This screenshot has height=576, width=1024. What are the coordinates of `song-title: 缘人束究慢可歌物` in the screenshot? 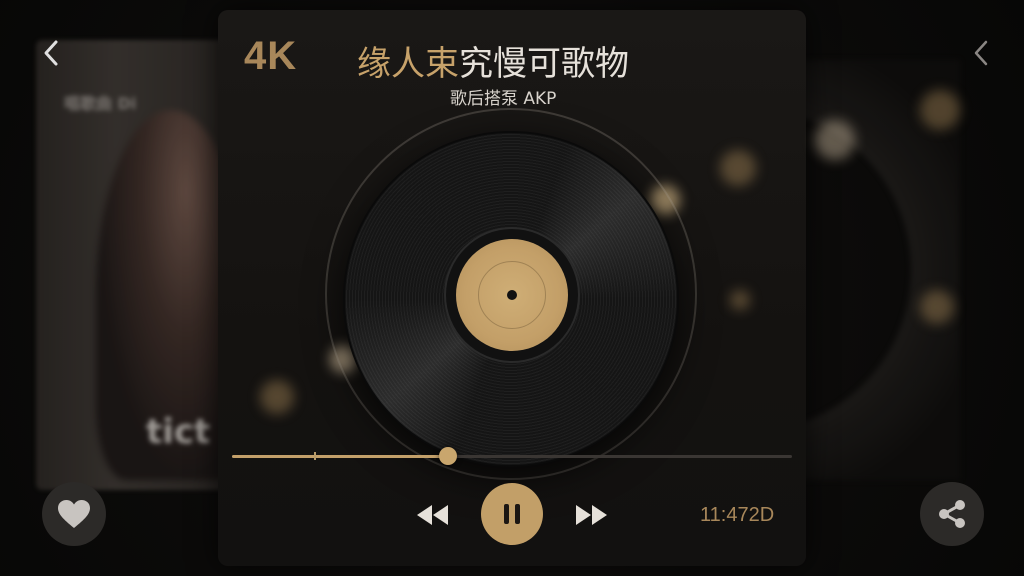 It's located at (493, 60).